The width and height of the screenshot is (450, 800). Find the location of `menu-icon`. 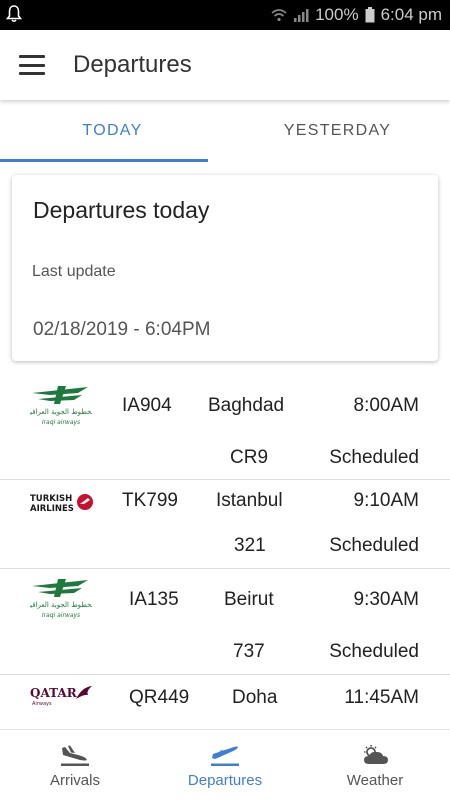

menu-icon is located at coordinates (32, 65).